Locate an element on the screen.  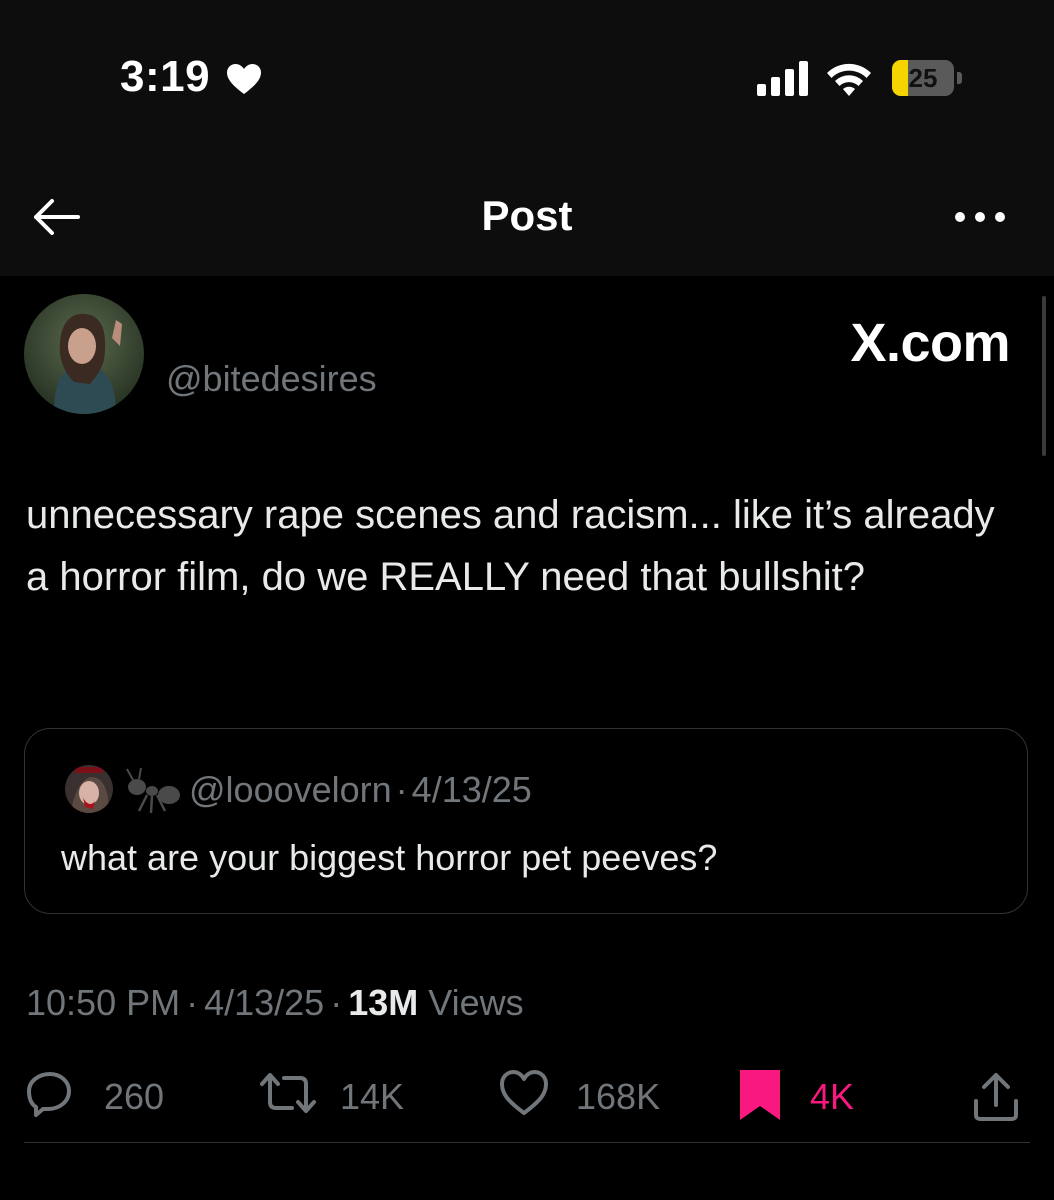
author-handle: @bitedesires is located at coordinates (271, 379).